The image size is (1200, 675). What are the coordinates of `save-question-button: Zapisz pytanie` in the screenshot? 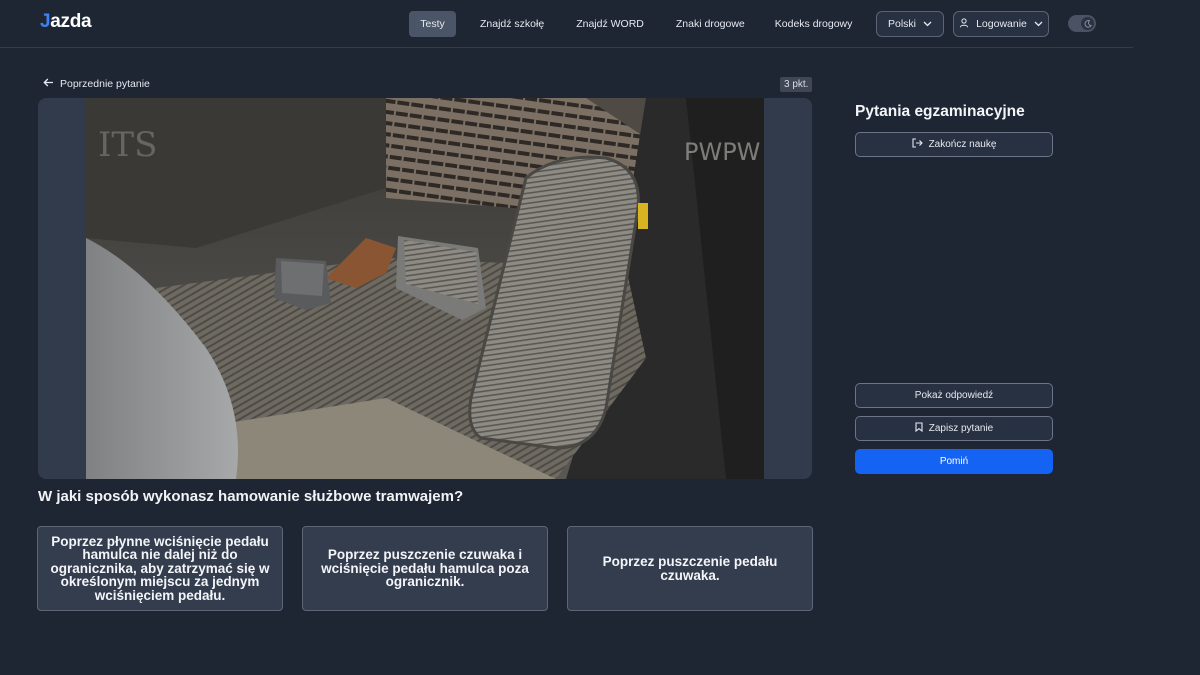 It's located at (954, 428).